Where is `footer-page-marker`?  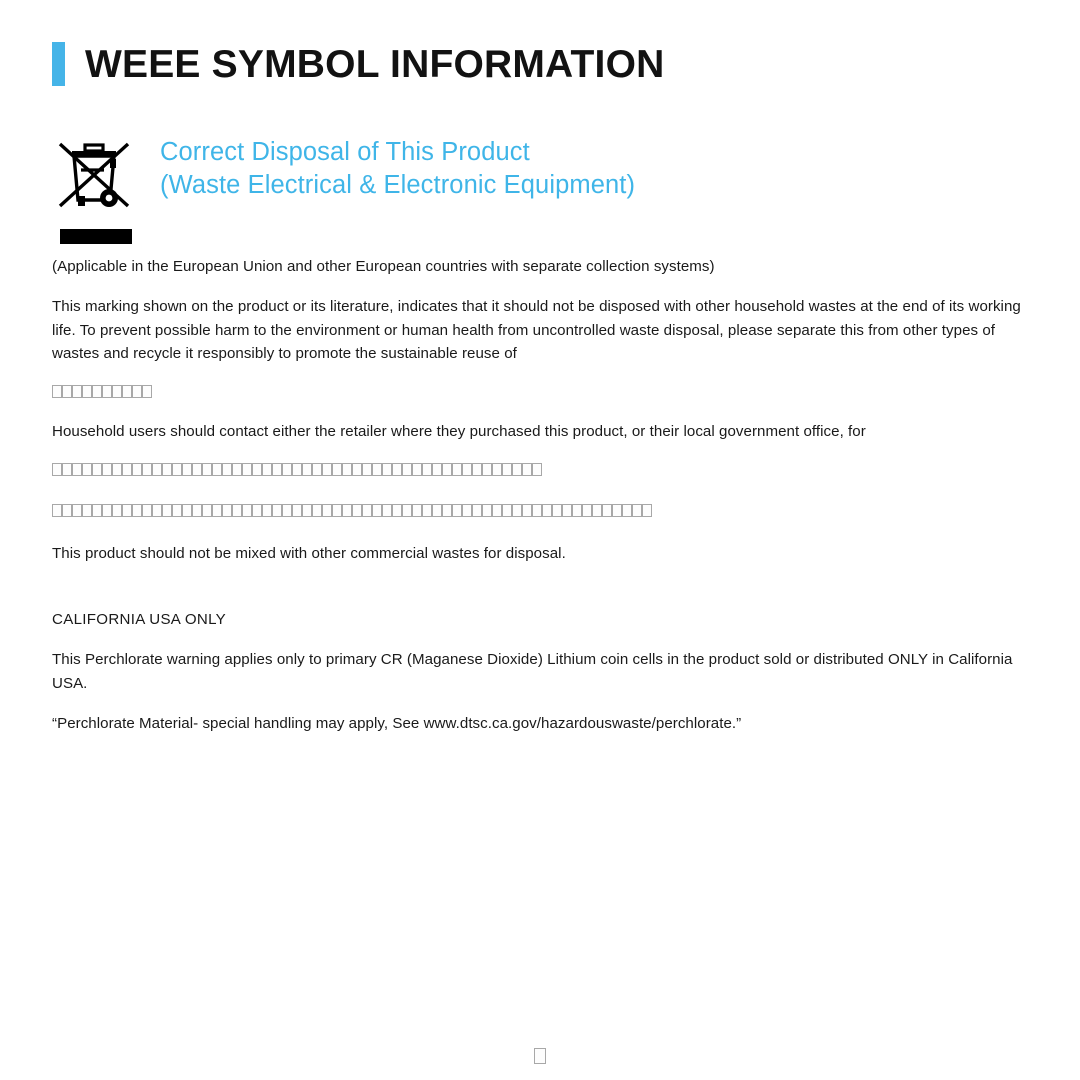
footer-page-marker is located at coordinates (540, 1058).